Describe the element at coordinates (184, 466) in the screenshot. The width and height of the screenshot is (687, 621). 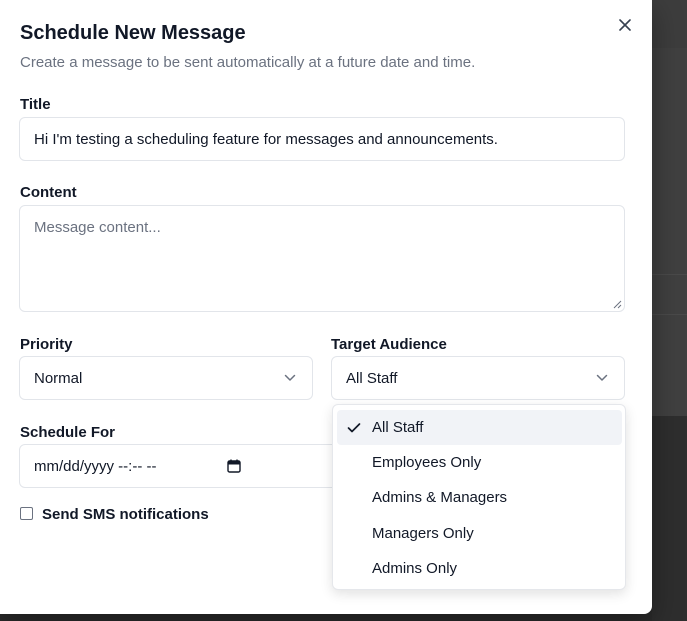
I see `schedule-datetime-input: mm/dd/yyyy --:-- --` at that location.